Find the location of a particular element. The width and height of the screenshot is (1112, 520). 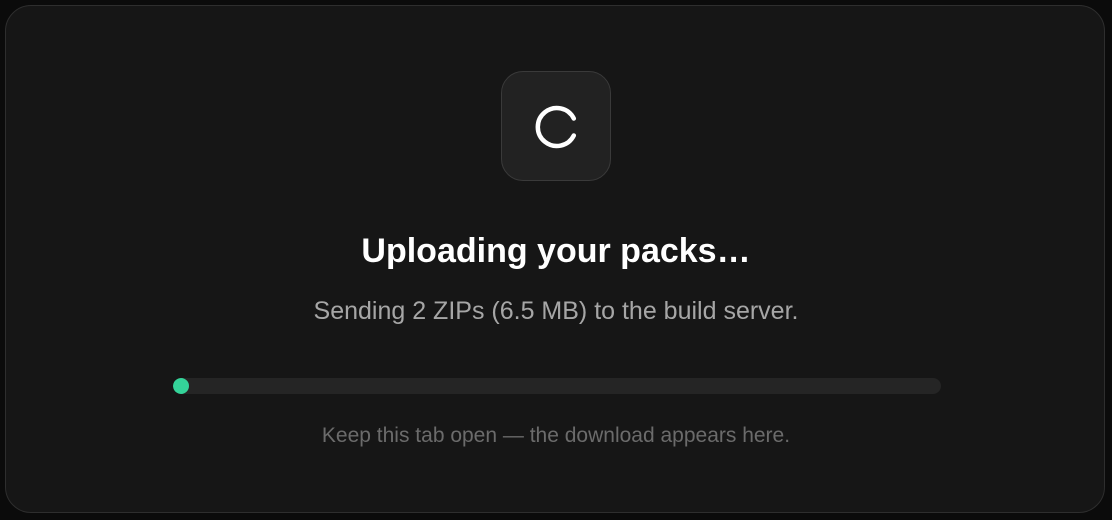

upload-progress-bar is located at coordinates (557, 386).